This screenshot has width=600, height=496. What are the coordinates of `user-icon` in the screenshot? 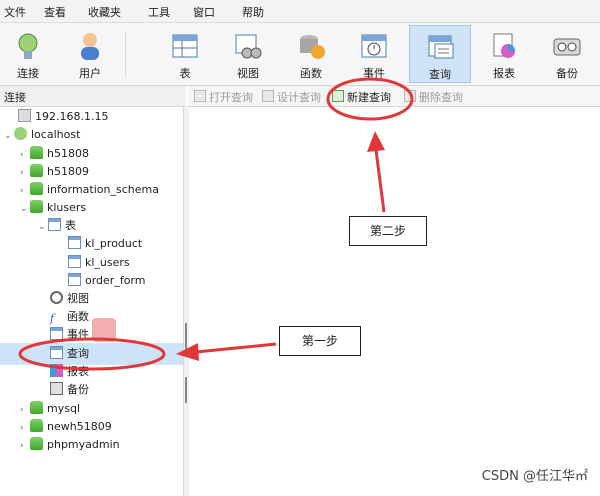 It's located at (90, 46).